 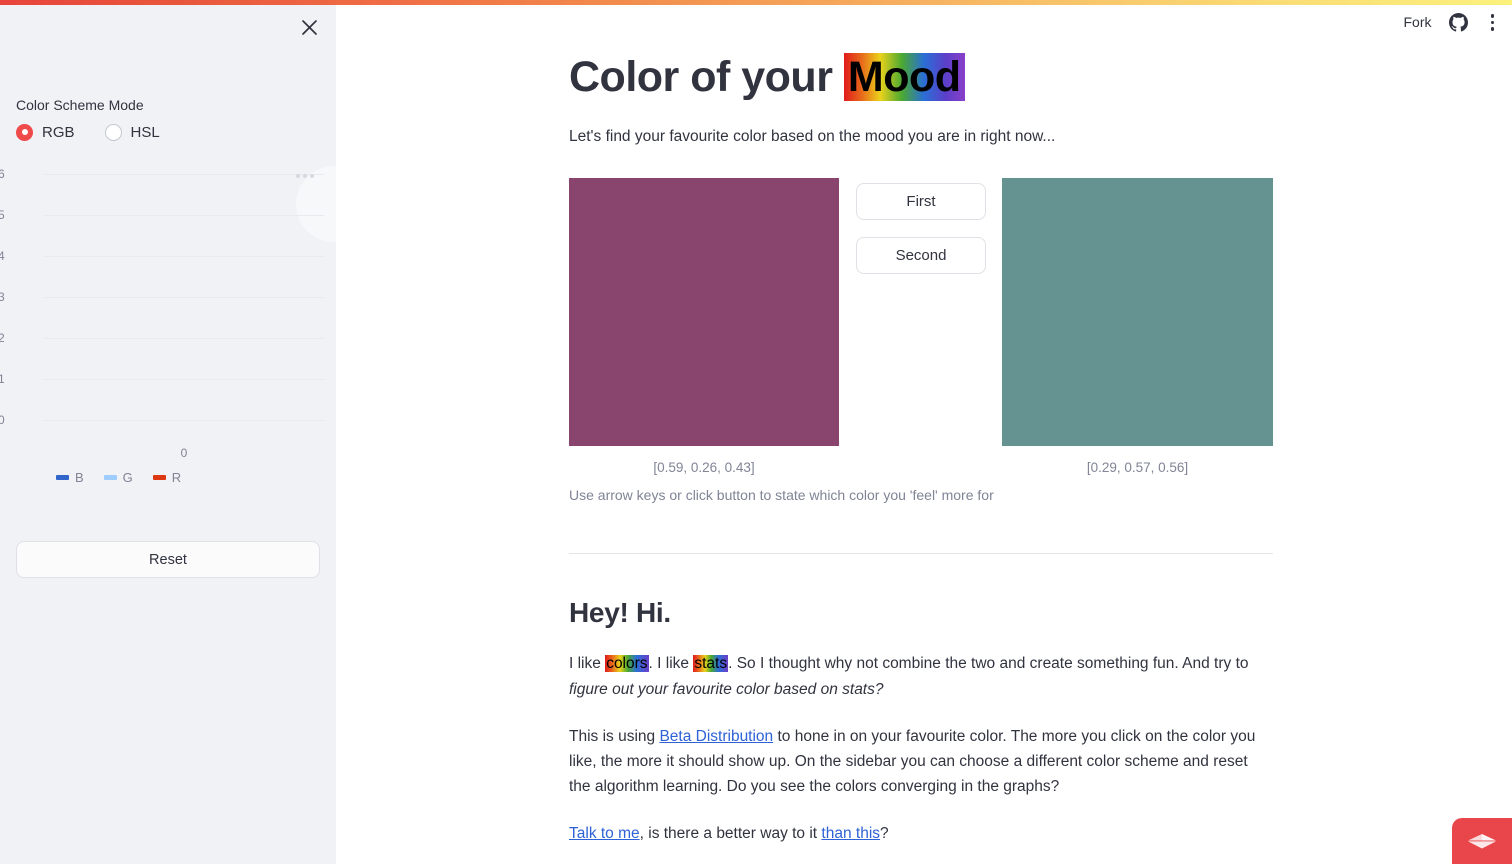 What do you see at coordinates (70, 477) in the screenshot?
I see `legend-item-b: B` at bounding box center [70, 477].